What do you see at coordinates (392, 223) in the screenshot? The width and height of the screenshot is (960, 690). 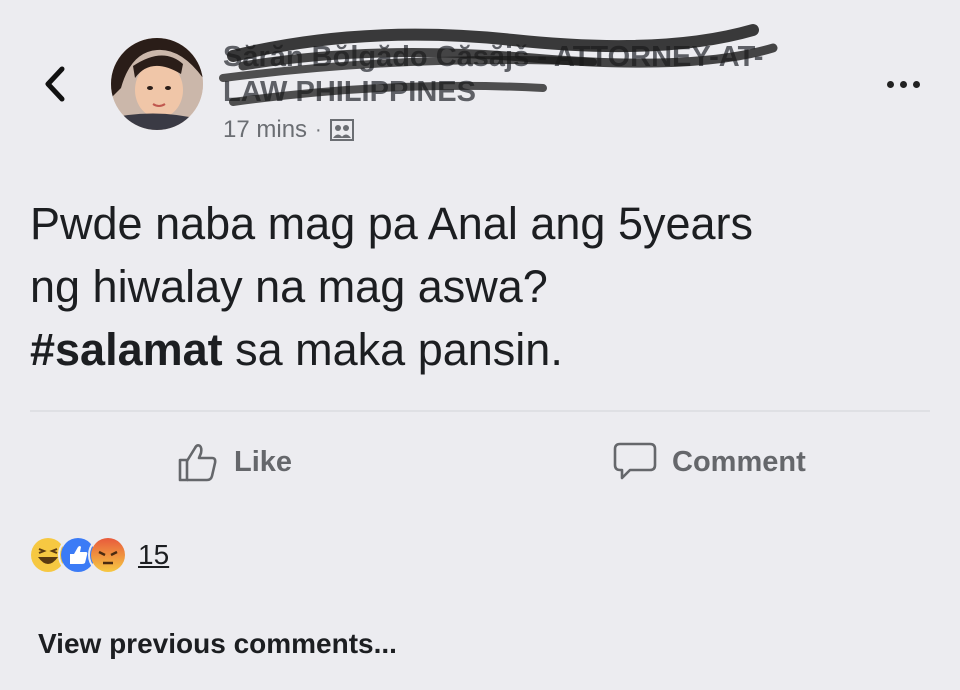 I see `post-line: Pwde naba mag pa Anal ang 5years` at bounding box center [392, 223].